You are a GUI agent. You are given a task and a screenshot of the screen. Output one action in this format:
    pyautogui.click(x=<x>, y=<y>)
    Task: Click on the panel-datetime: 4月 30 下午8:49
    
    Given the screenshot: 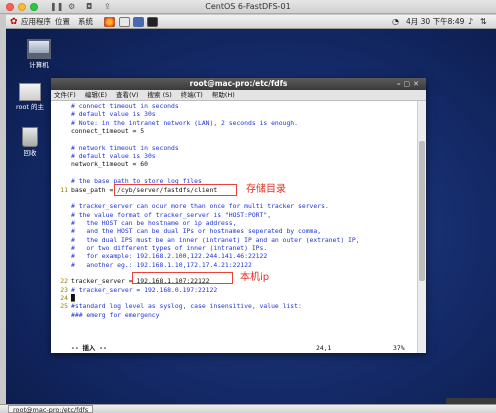 What is the action you would take?
    pyautogui.click(x=435, y=22)
    